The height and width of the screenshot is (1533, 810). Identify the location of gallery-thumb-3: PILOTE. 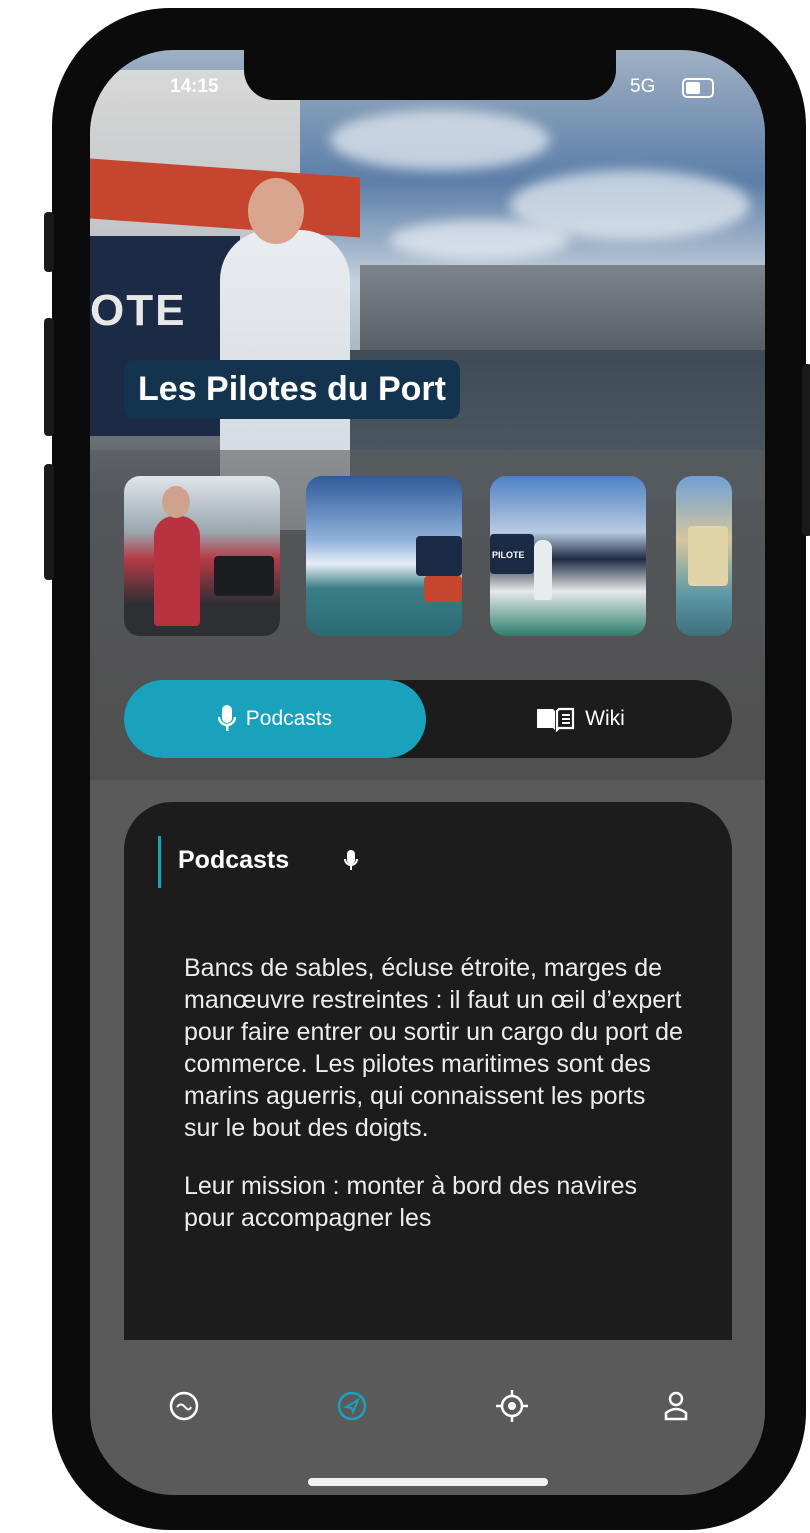
(568, 556).